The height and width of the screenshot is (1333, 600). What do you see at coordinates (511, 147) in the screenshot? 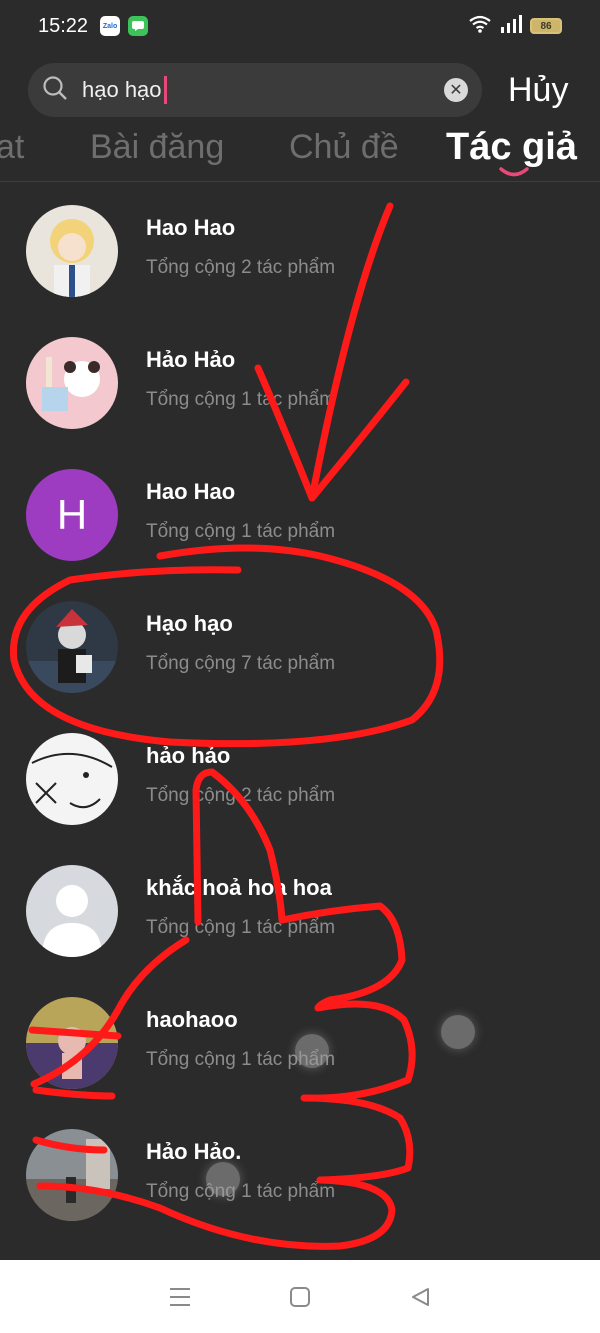
I see `tab-authors: Tác giả` at bounding box center [511, 147].